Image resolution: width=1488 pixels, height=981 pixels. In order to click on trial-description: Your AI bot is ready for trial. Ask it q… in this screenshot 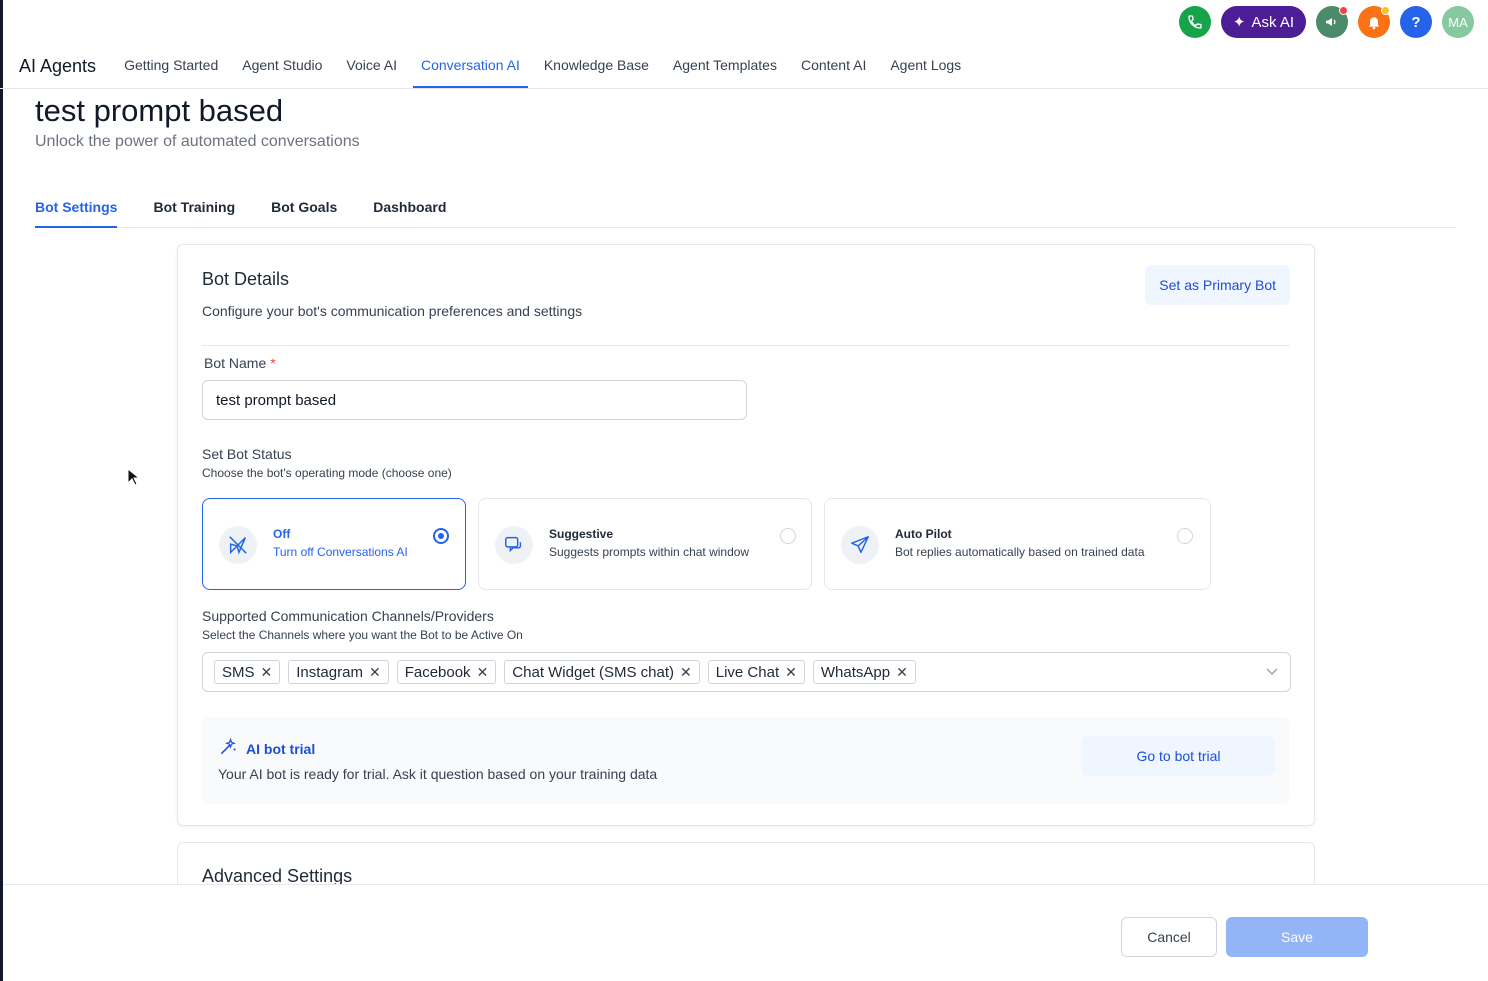, I will do `click(438, 774)`.